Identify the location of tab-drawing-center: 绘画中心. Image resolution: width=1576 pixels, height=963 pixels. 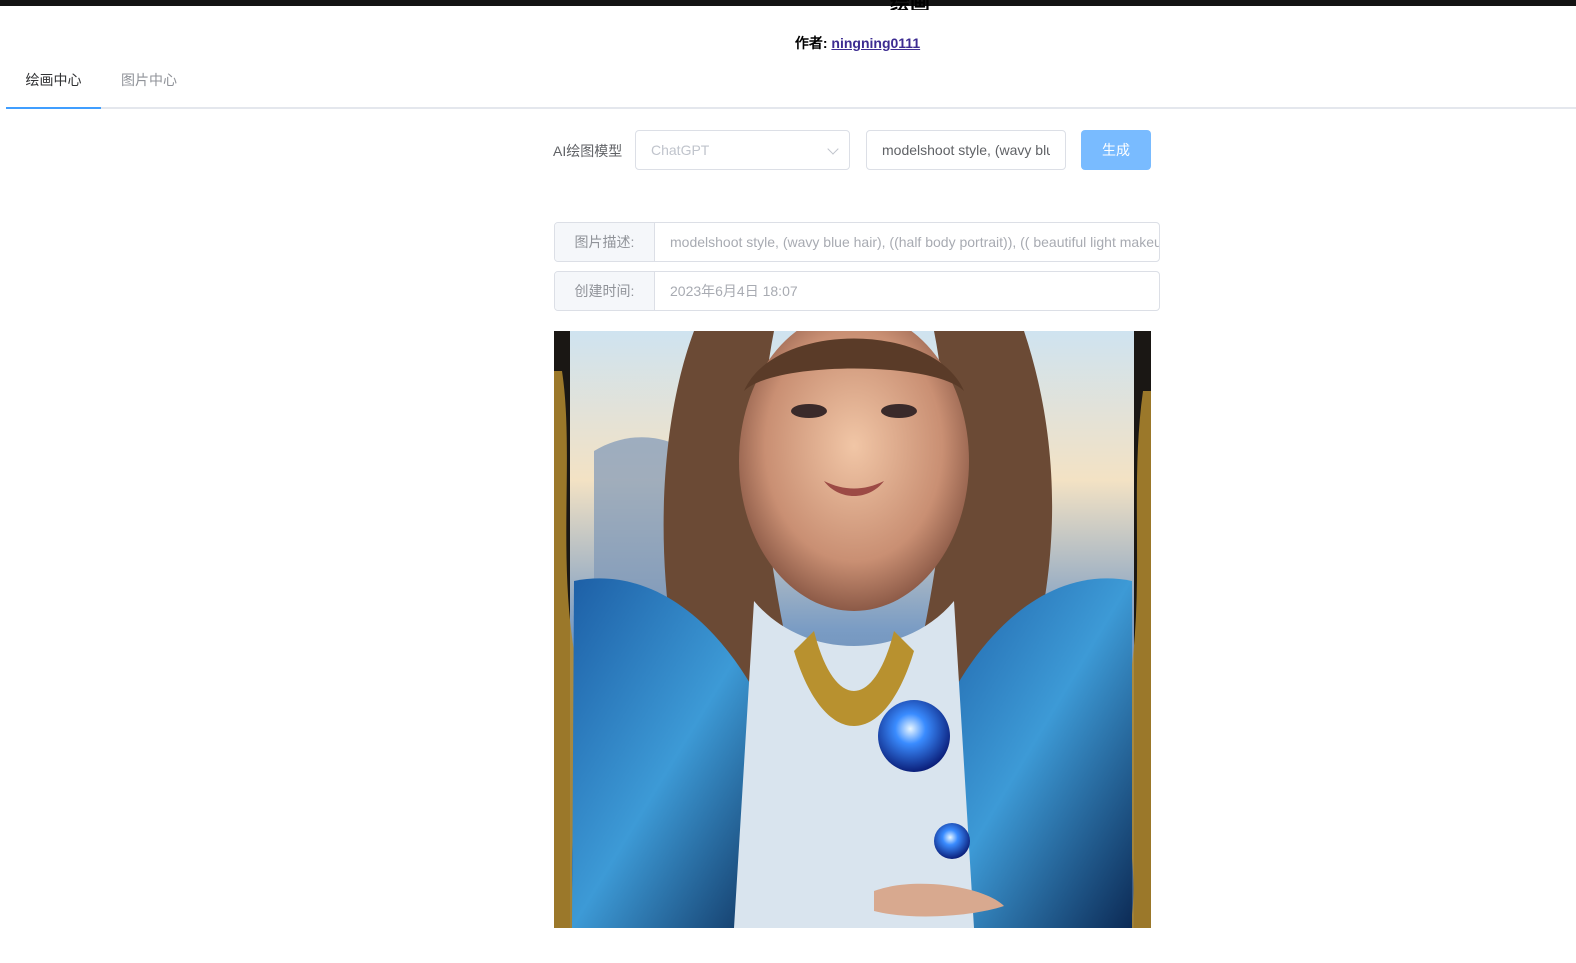
(53, 82).